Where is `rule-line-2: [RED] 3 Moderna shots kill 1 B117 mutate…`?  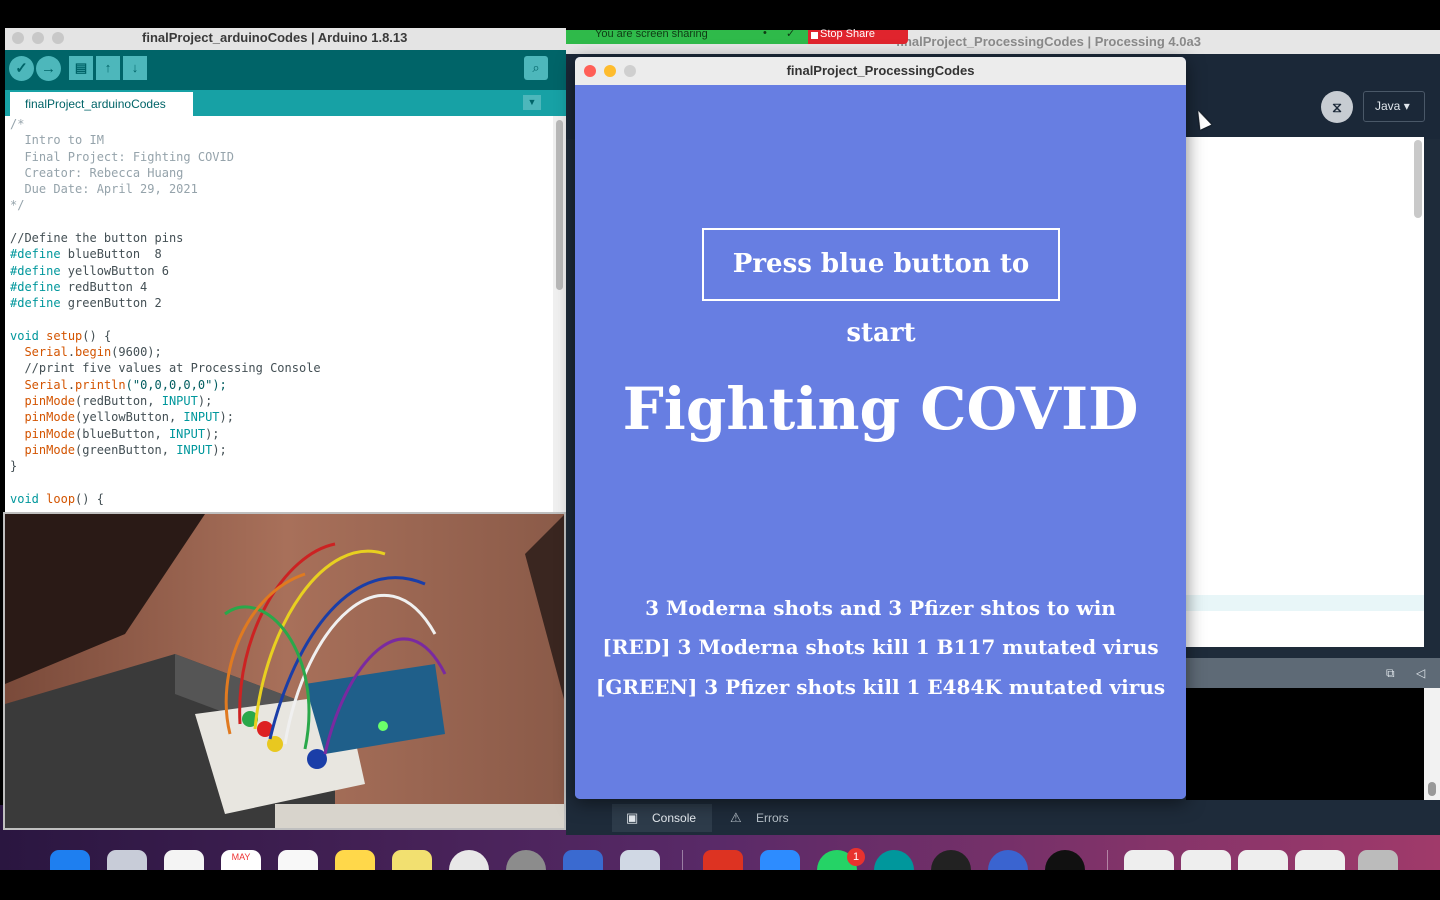 rule-line-2: [RED] 3 Moderna shots kill 1 B117 mutate… is located at coordinates (880, 647).